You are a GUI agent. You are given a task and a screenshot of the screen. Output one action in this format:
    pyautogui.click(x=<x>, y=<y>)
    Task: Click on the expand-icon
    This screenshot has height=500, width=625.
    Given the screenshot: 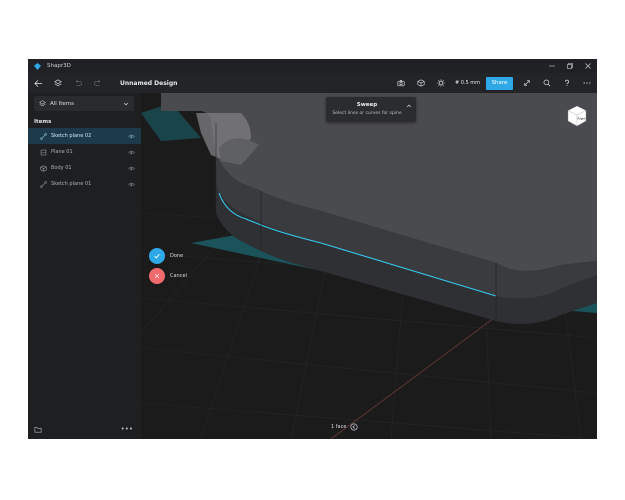 What is the action you would take?
    pyautogui.click(x=527, y=83)
    